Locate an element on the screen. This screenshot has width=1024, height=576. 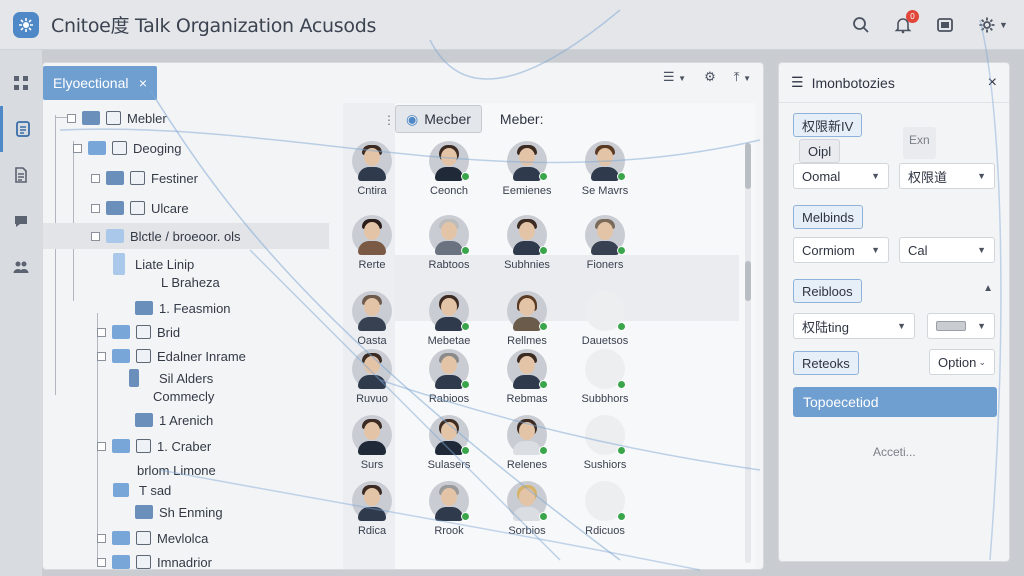
settings-icon: ⚙ is located at coordinates (710, 77).